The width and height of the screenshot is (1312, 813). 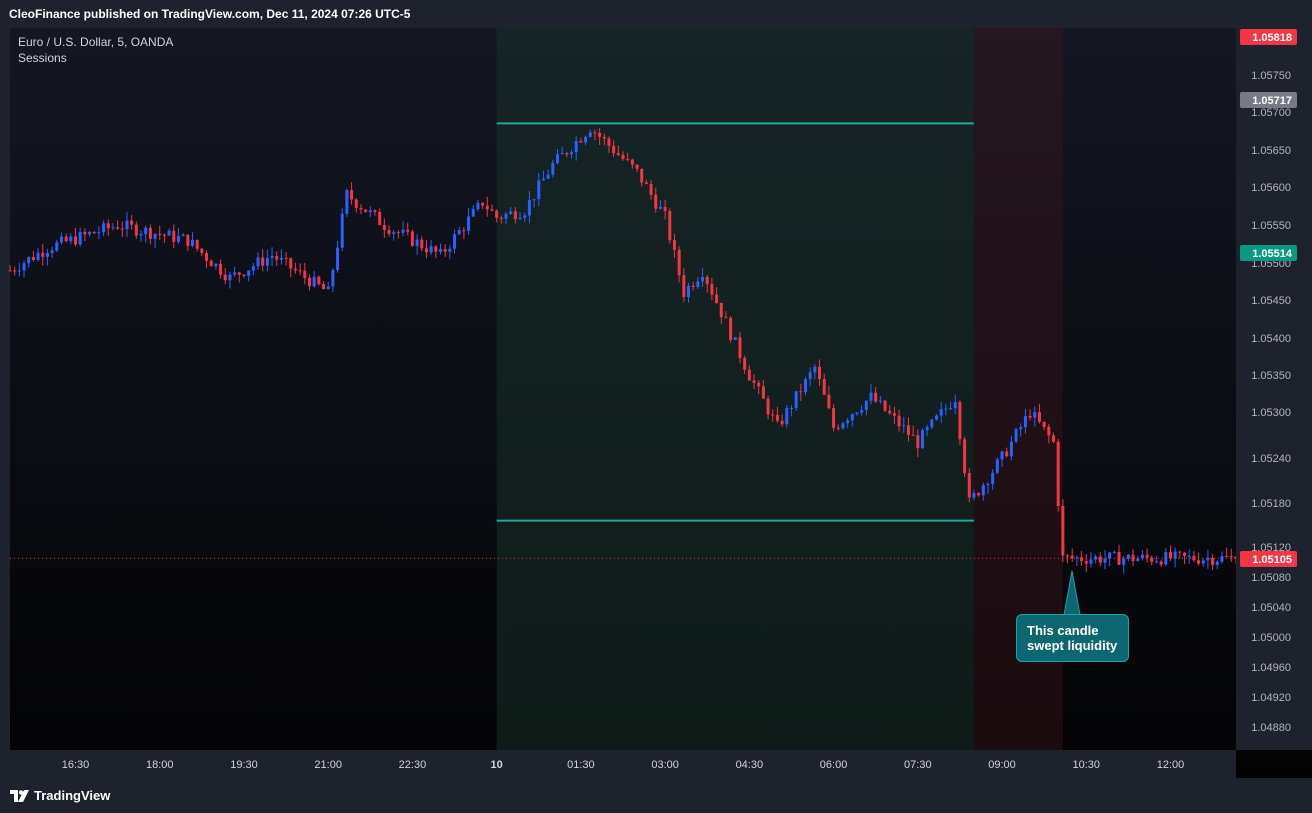 I want to click on price-tick-label: 1.05700, so click(x=1271, y=113).